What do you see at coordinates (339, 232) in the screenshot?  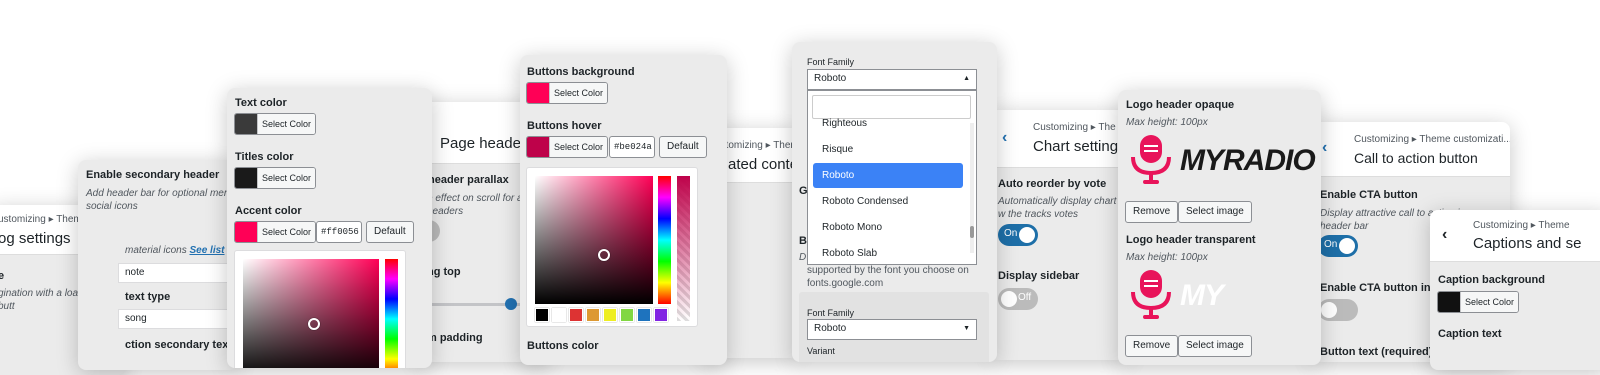 I see `accent-hex-input: #ff0056` at bounding box center [339, 232].